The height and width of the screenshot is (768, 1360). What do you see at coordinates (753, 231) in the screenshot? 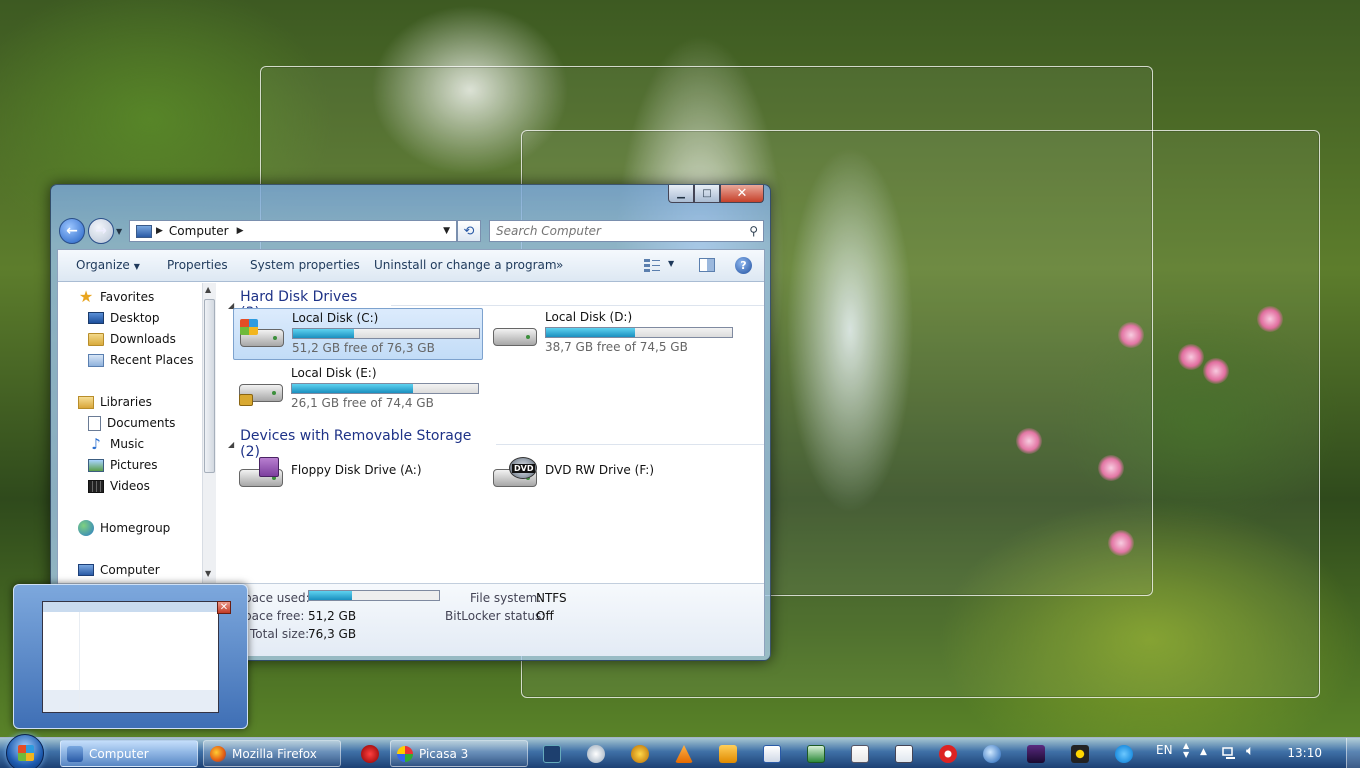
I see `search-icon: ⚲` at bounding box center [753, 231].